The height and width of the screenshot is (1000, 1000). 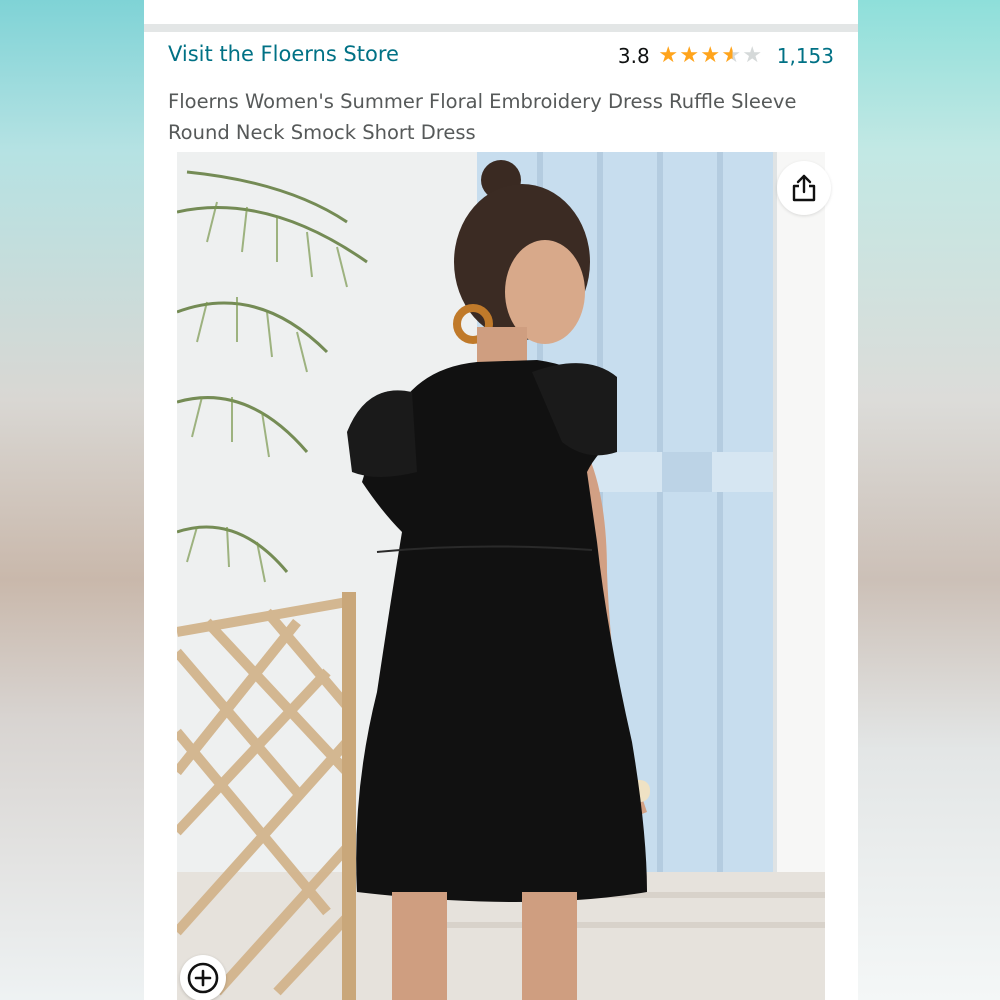 I want to click on share-icon, so click(x=804, y=188).